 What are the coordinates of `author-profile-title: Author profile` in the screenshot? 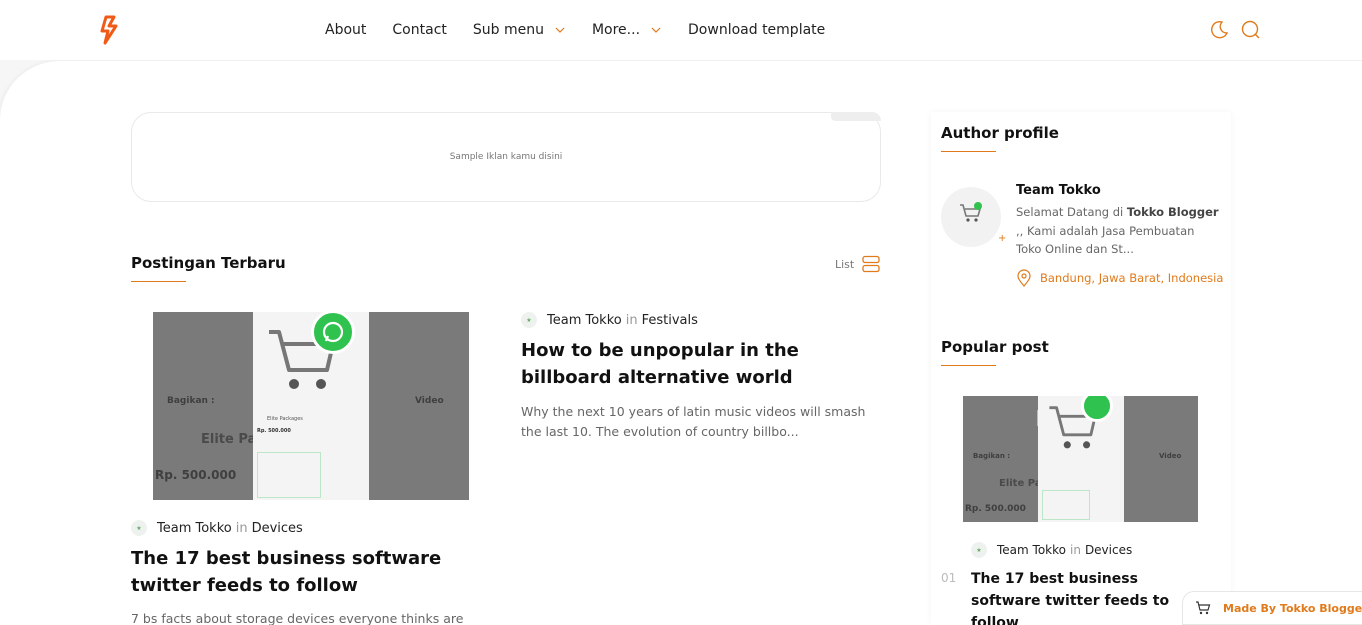 It's located at (1000, 133).